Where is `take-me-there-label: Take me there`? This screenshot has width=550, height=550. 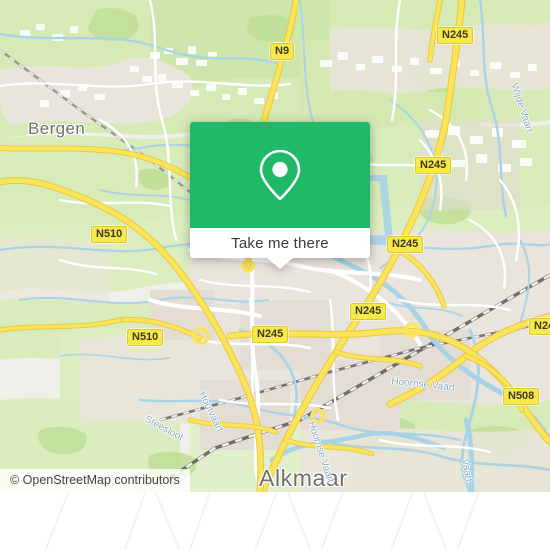 take-me-there-label: Take me there is located at coordinates (280, 243).